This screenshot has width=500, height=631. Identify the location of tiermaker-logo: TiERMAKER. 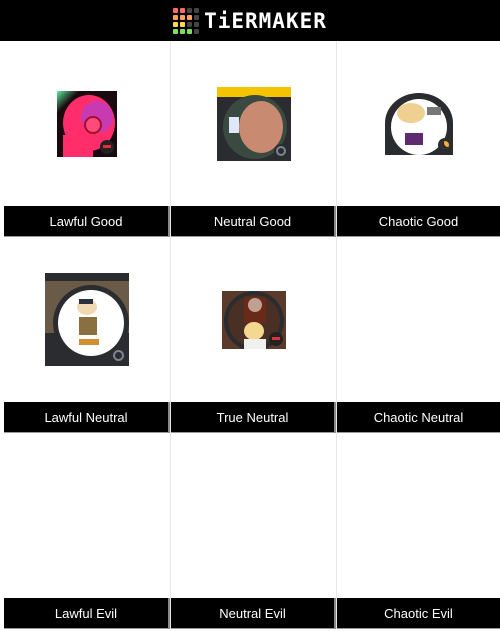
(250, 20).